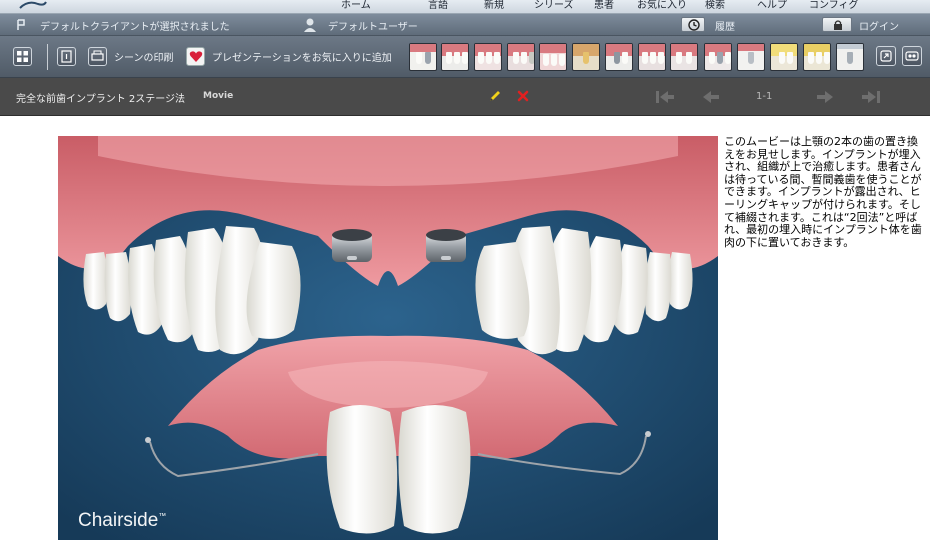 The image size is (930, 540). What do you see at coordinates (218, 96) in the screenshot?
I see `media-type-badge: Movie` at bounding box center [218, 96].